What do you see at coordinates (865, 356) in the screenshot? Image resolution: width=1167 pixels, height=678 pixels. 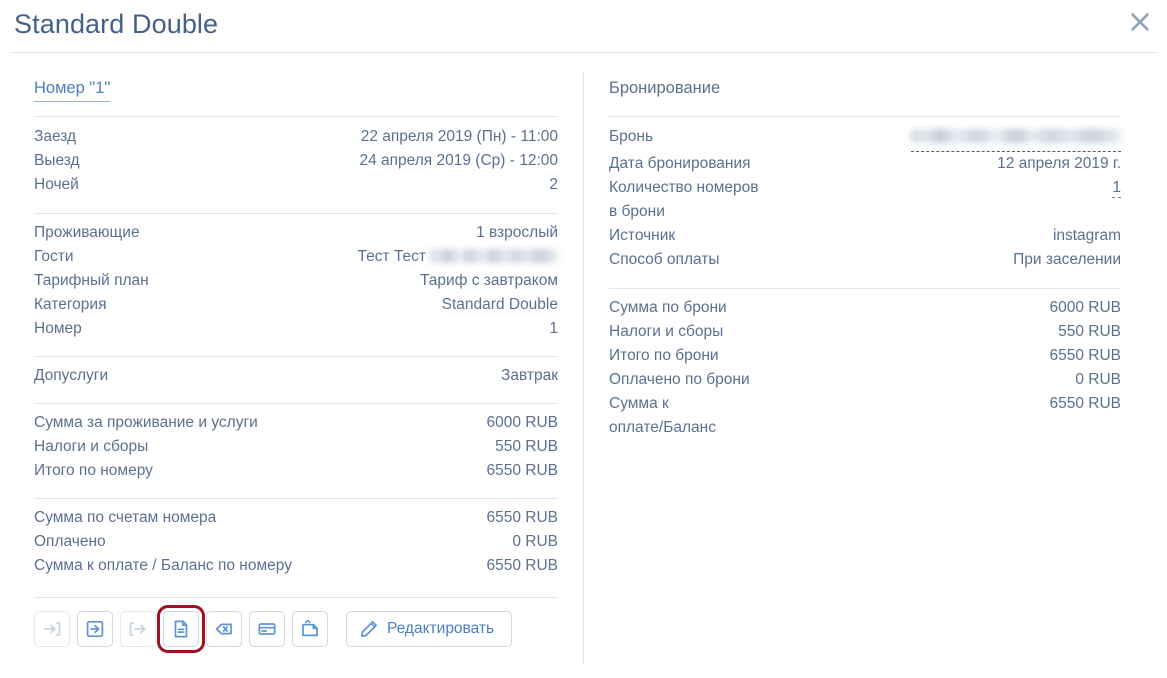 I see `detail-row: Итого по брони 6550 RUB` at bounding box center [865, 356].